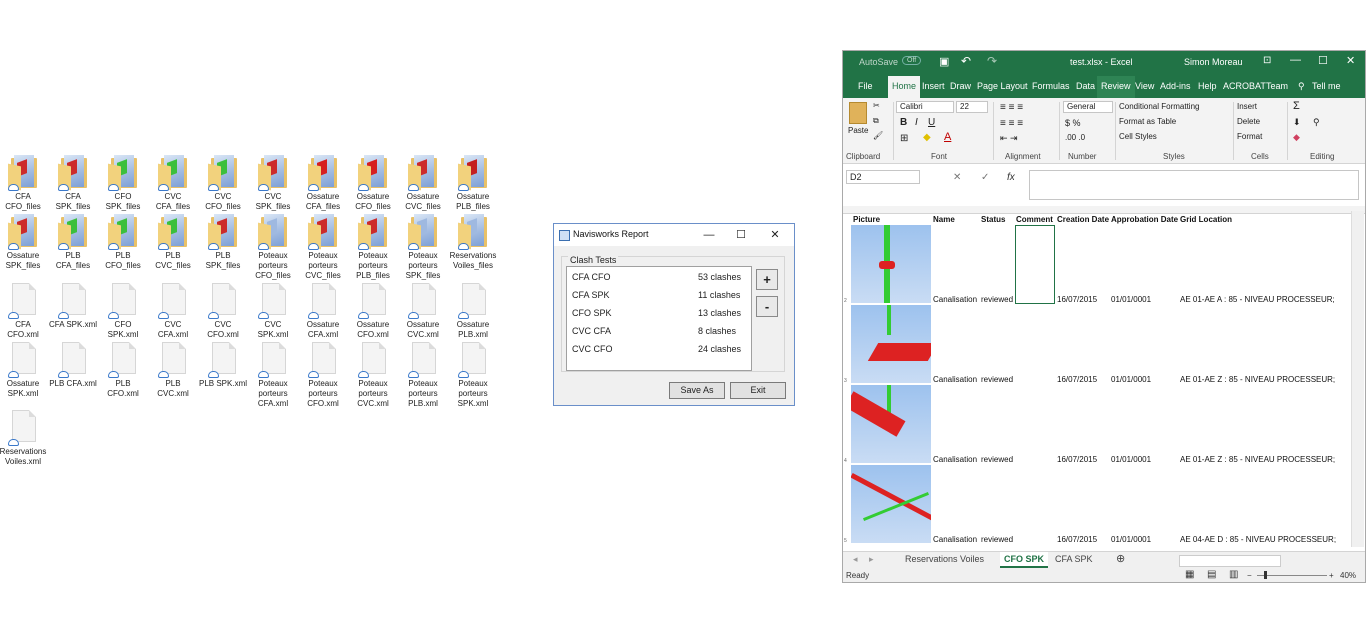 The width and height of the screenshot is (1366, 628). What do you see at coordinates (657, 277) in the screenshot?
I see `list-item: CFA CFO 53 clashes` at bounding box center [657, 277].